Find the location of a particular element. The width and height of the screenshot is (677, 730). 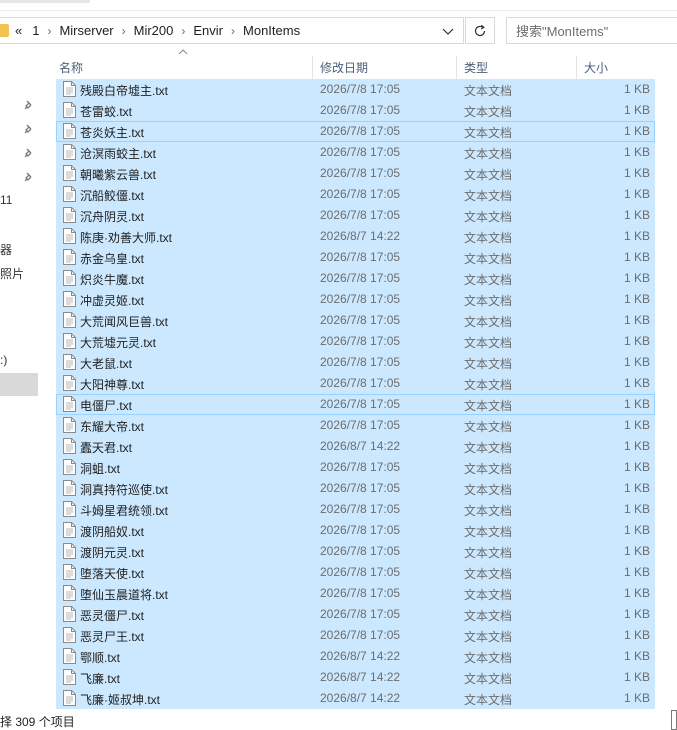

file-name: 渡阴元灵.txt is located at coordinates (112, 552).